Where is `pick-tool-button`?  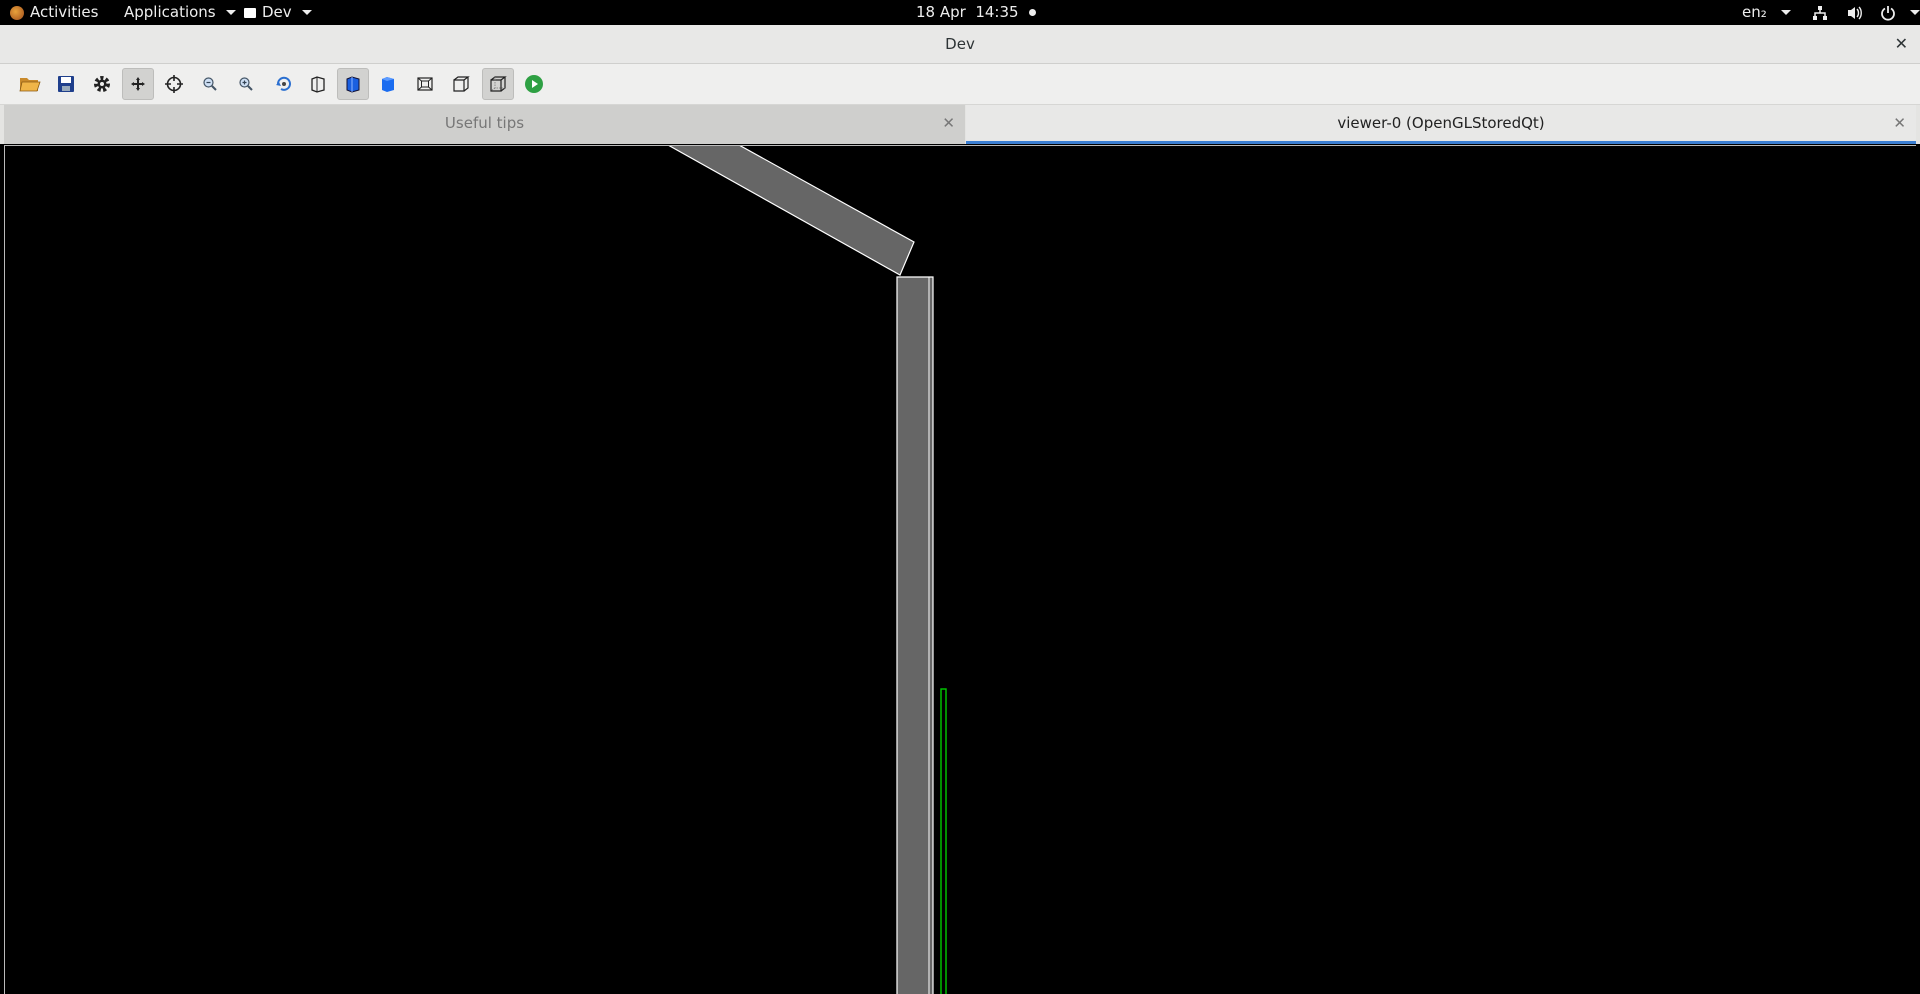
pick-tool-button is located at coordinates (174, 84).